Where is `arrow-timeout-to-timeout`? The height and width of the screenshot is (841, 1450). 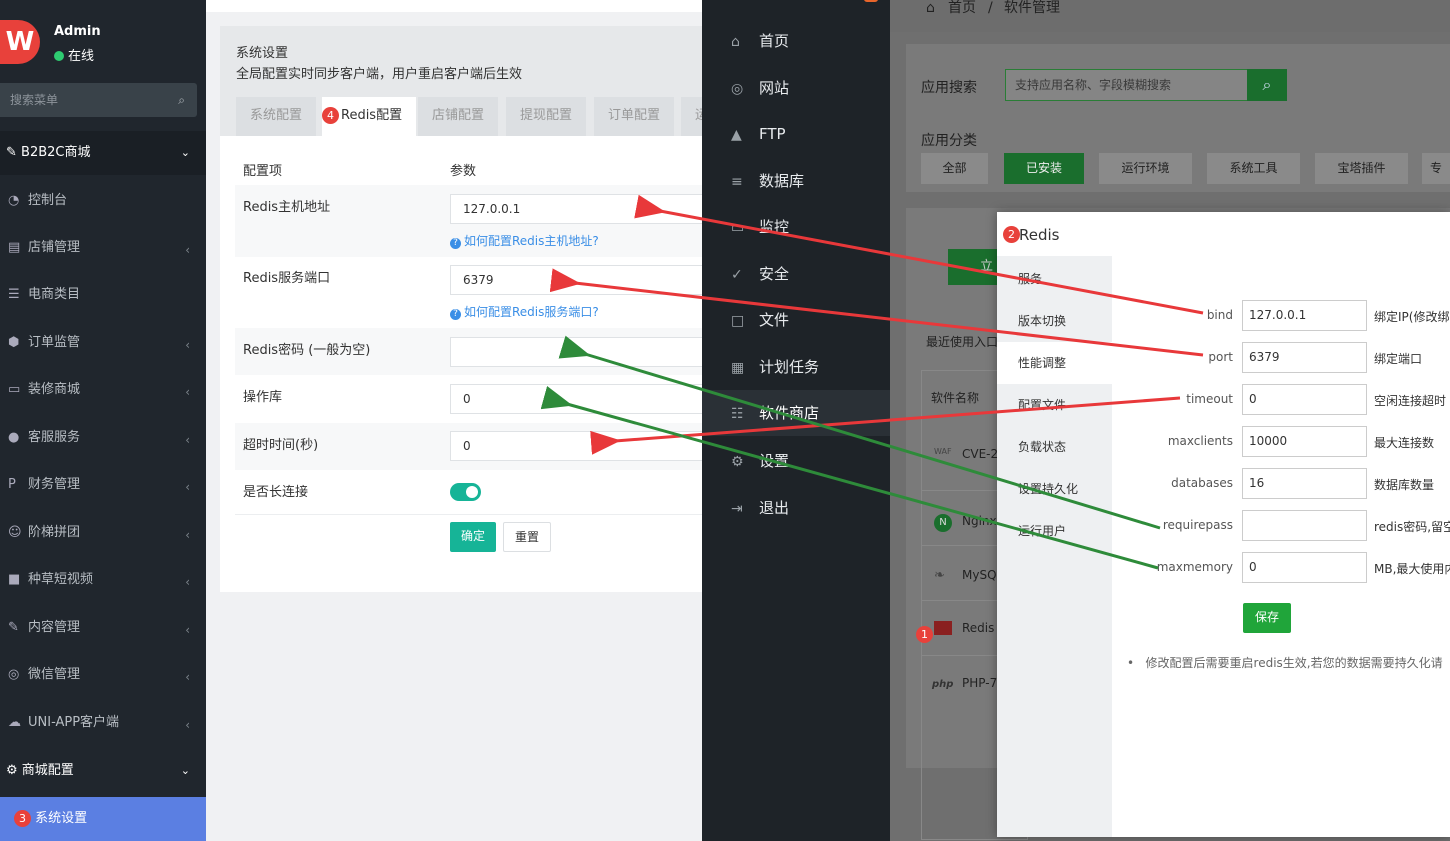
arrow-timeout-to-timeout is located at coordinates (885, 425).